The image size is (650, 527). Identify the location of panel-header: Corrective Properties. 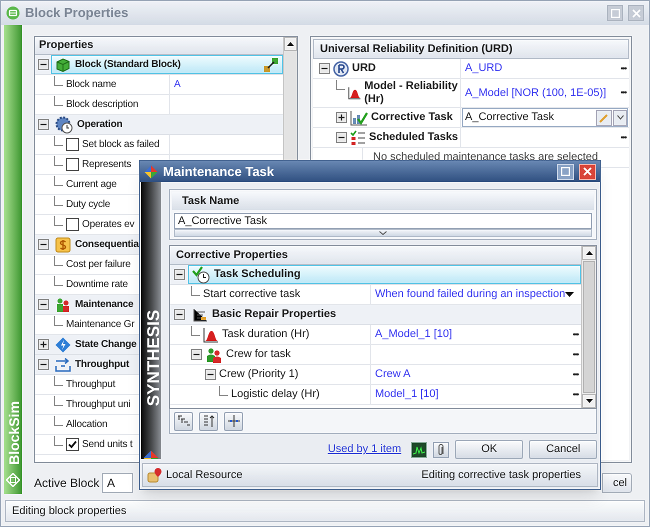
(232, 255).